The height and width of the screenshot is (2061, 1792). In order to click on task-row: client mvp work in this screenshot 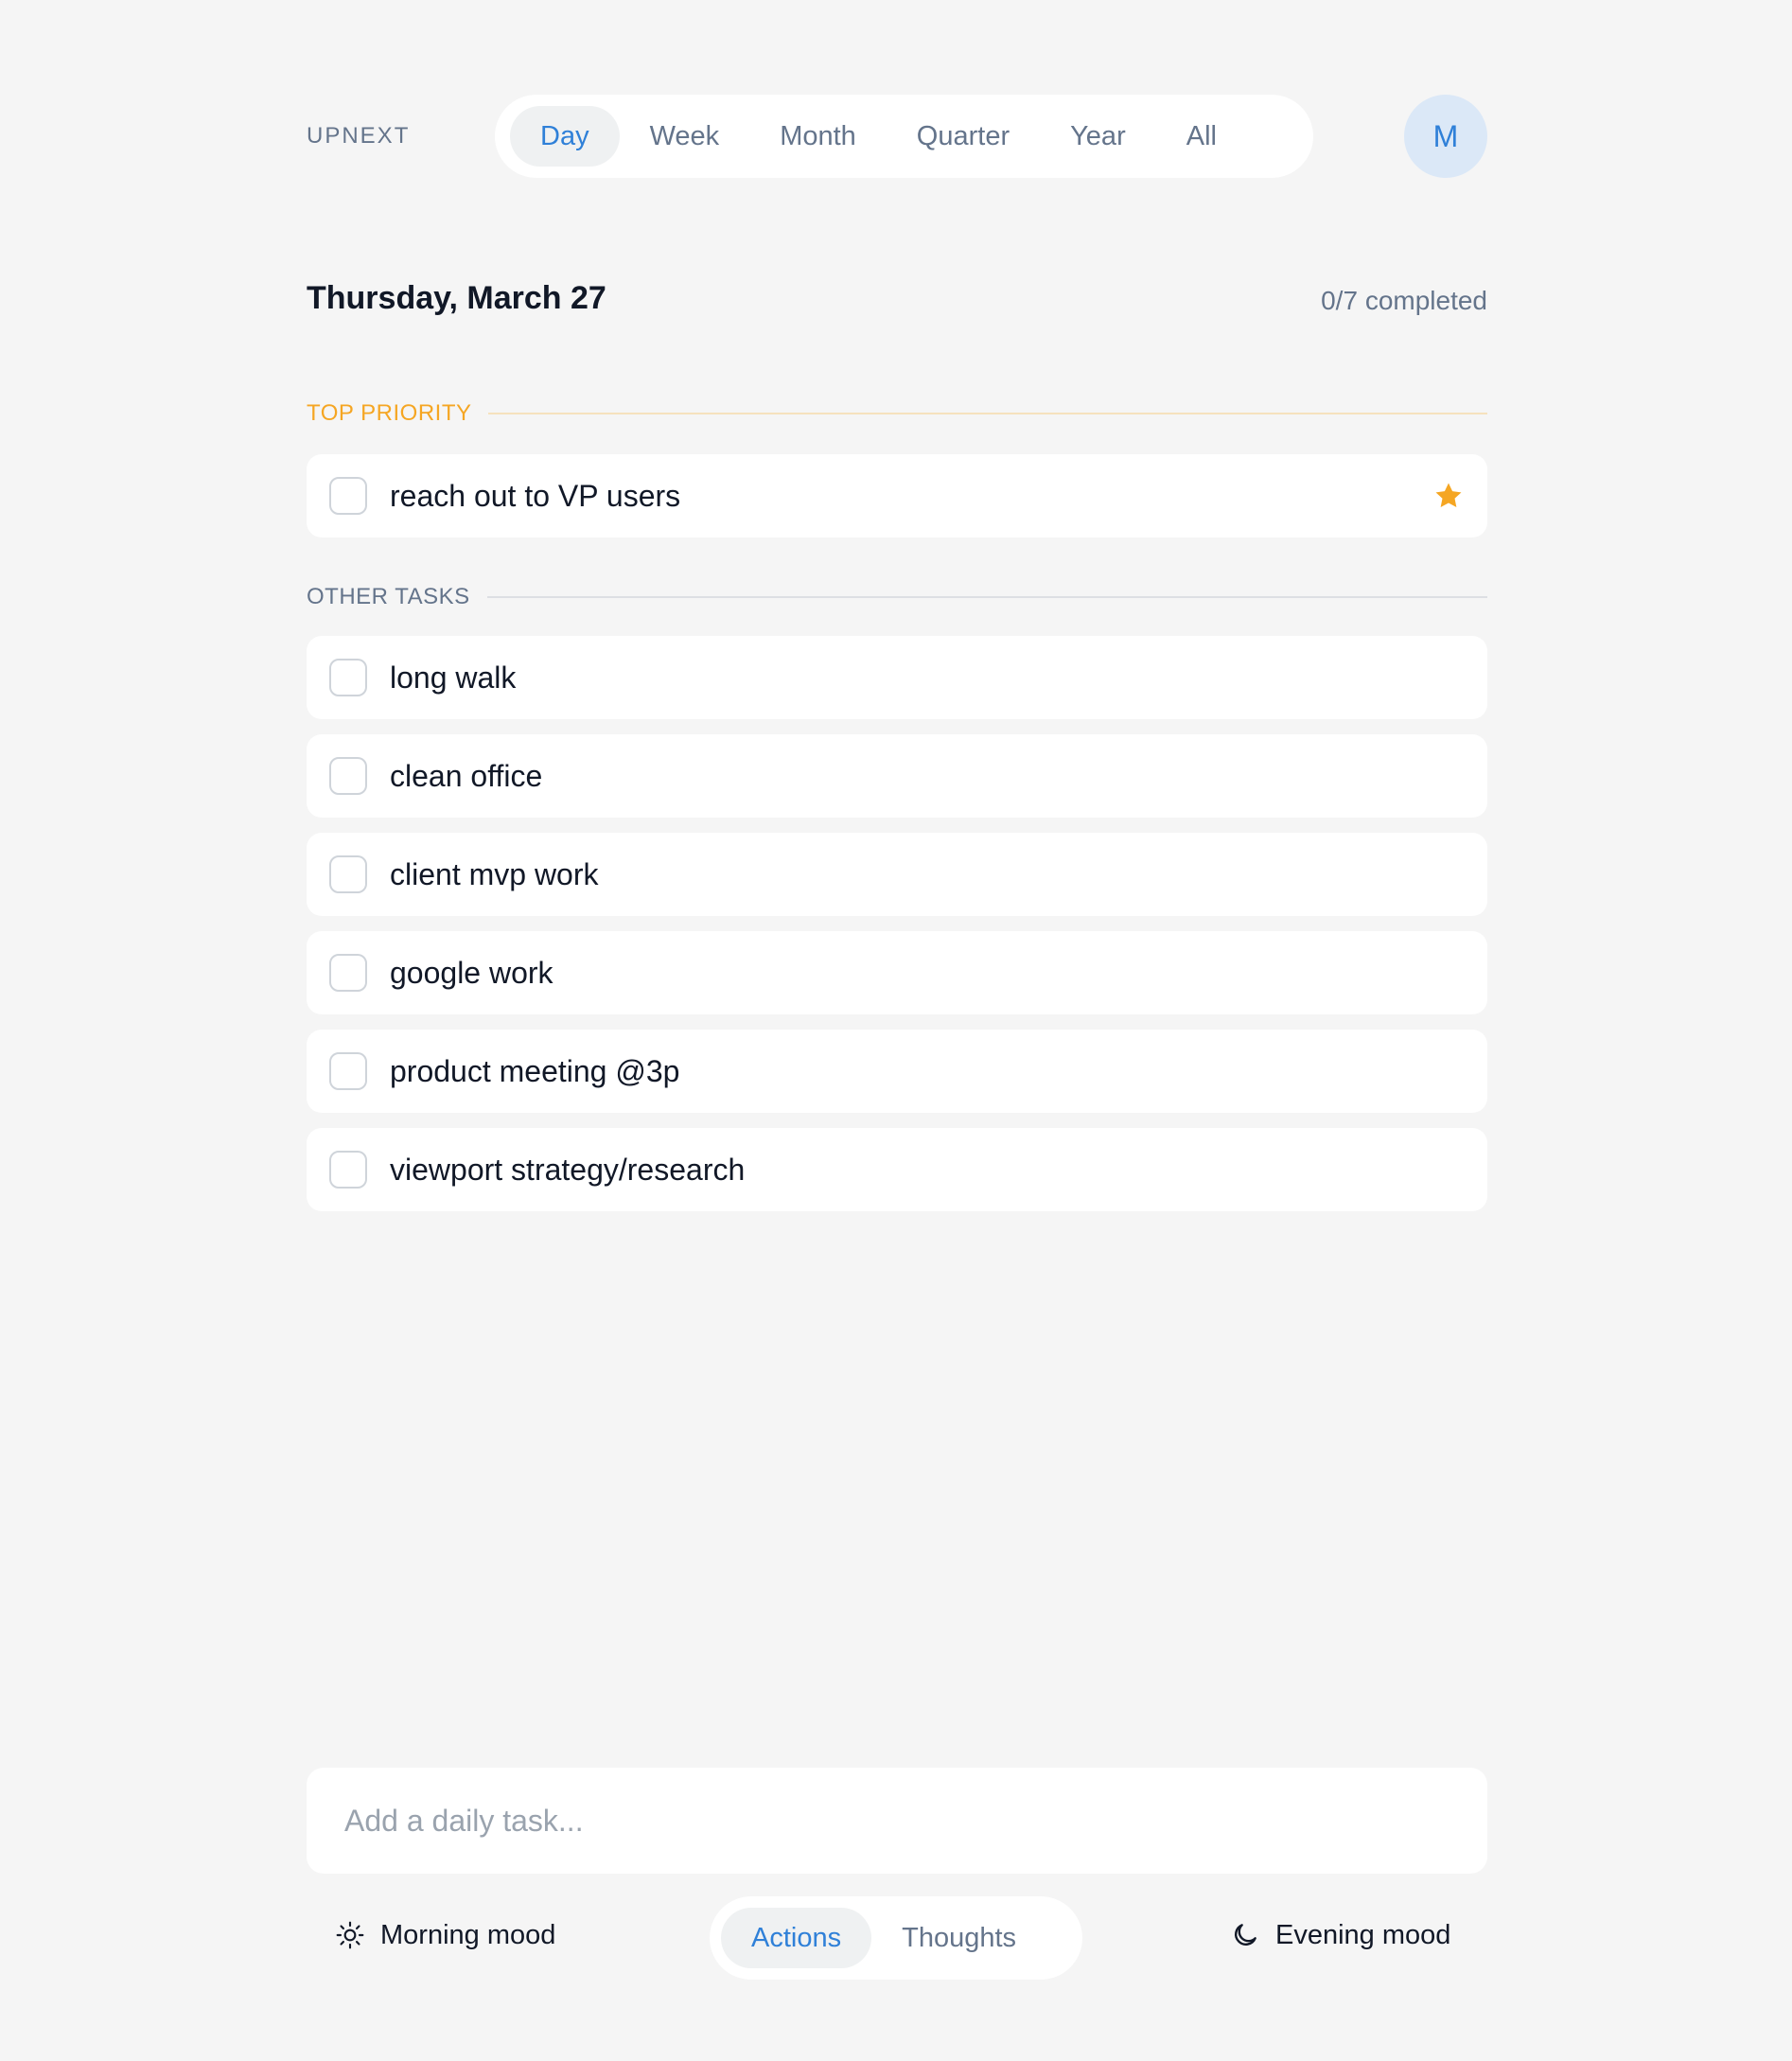, I will do `click(897, 874)`.